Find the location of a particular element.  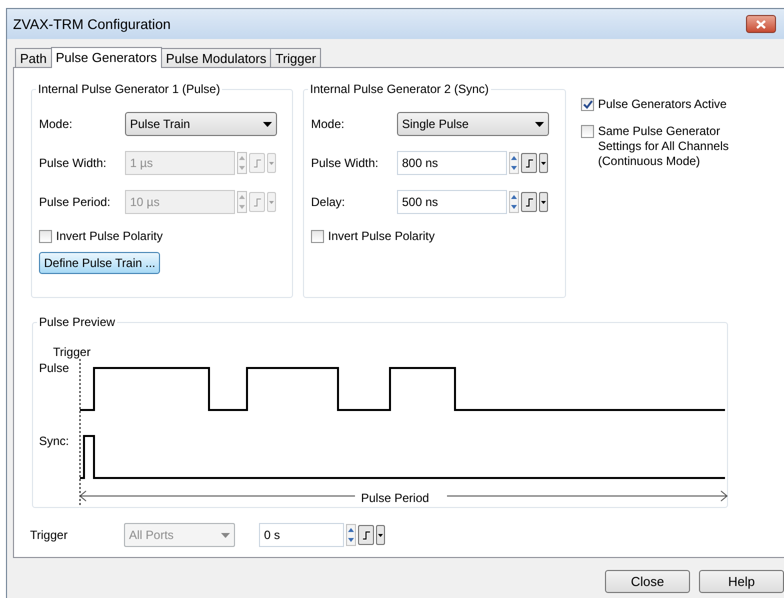

tab: Trigger is located at coordinates (296, 57).